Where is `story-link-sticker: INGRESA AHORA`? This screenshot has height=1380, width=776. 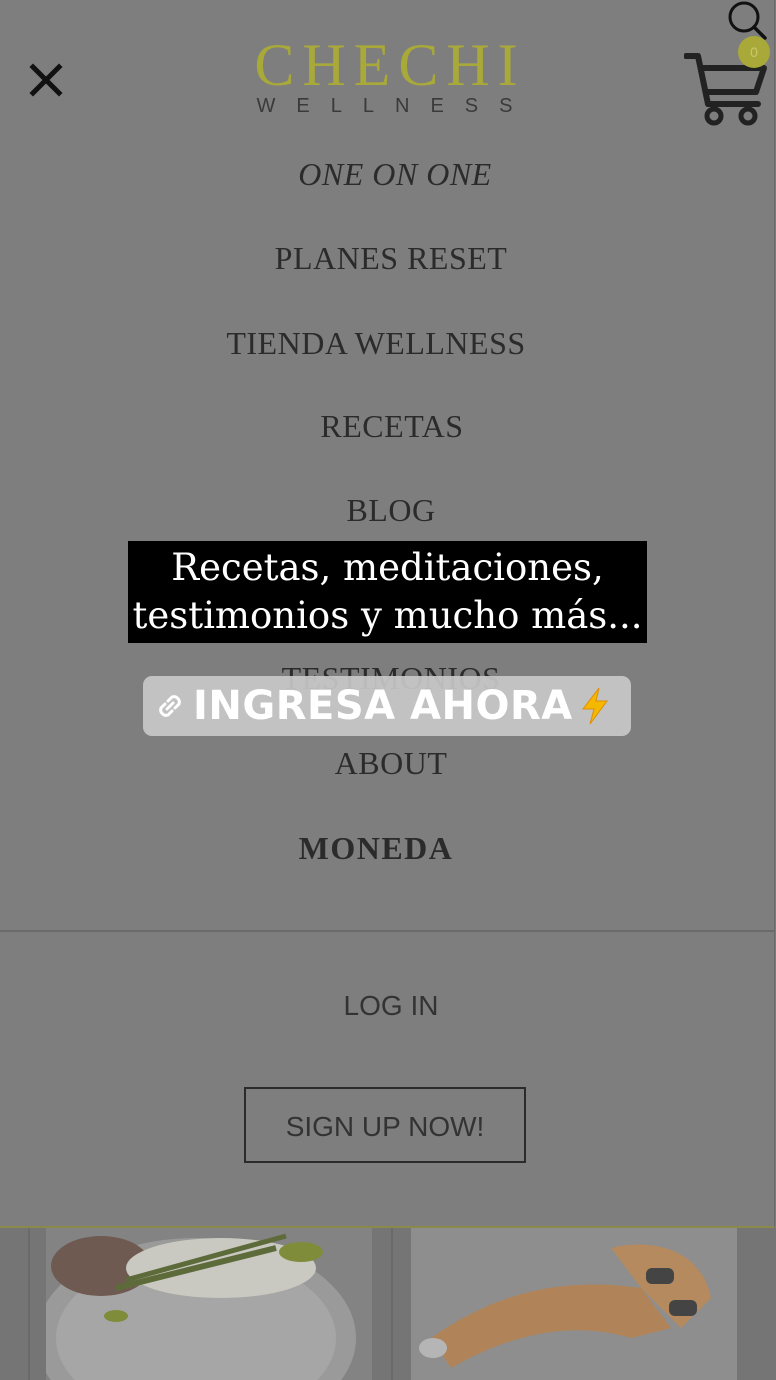
story-link-sticker: INGRESA AHORA is located at coordinates (387, 706).